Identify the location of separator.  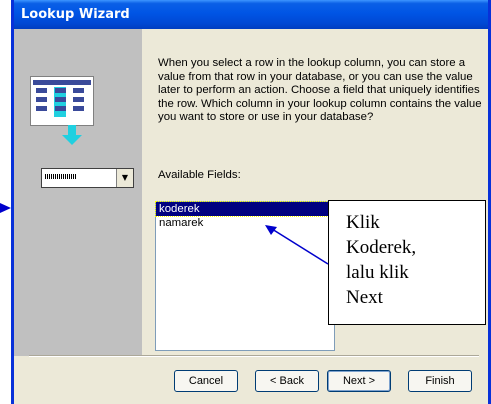
(254, 356).